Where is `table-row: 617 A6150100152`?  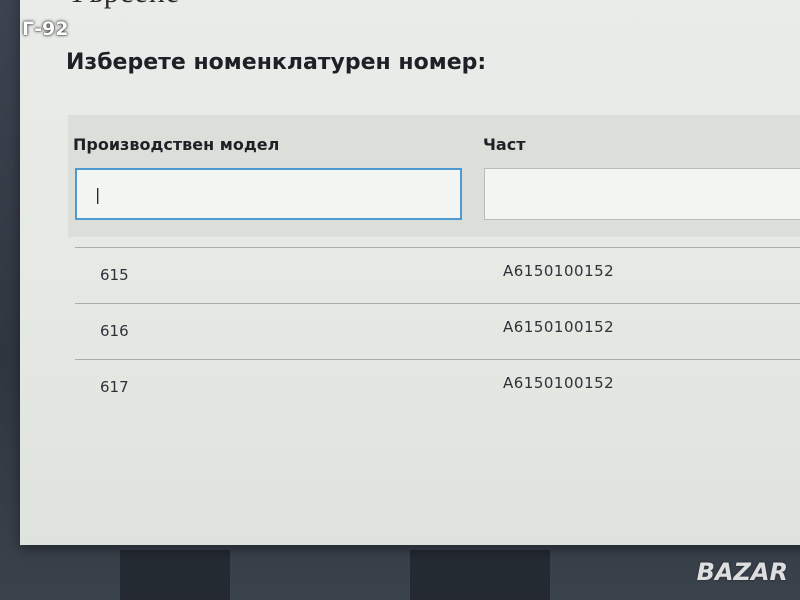 table-row: 617 A6150100152 is located at coordinates (437, 386).